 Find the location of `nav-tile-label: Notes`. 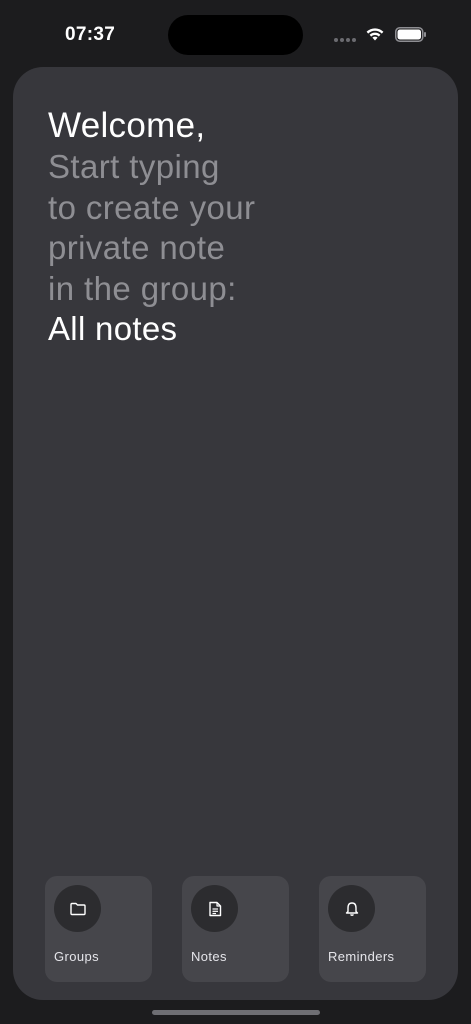

nav-tile-label: Notes is located at coordinates (209, 956).